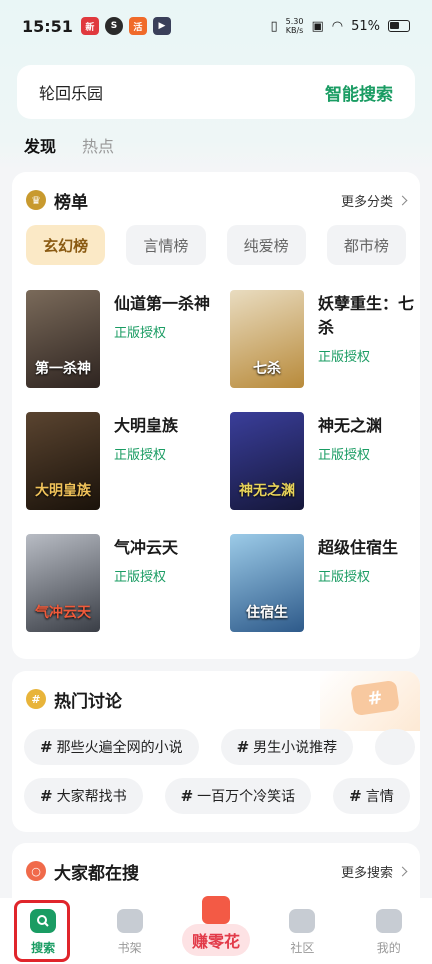 This screenshot has width=432, height=964. I want to click on nav-bookshelf: 书架, so click(130, 932).